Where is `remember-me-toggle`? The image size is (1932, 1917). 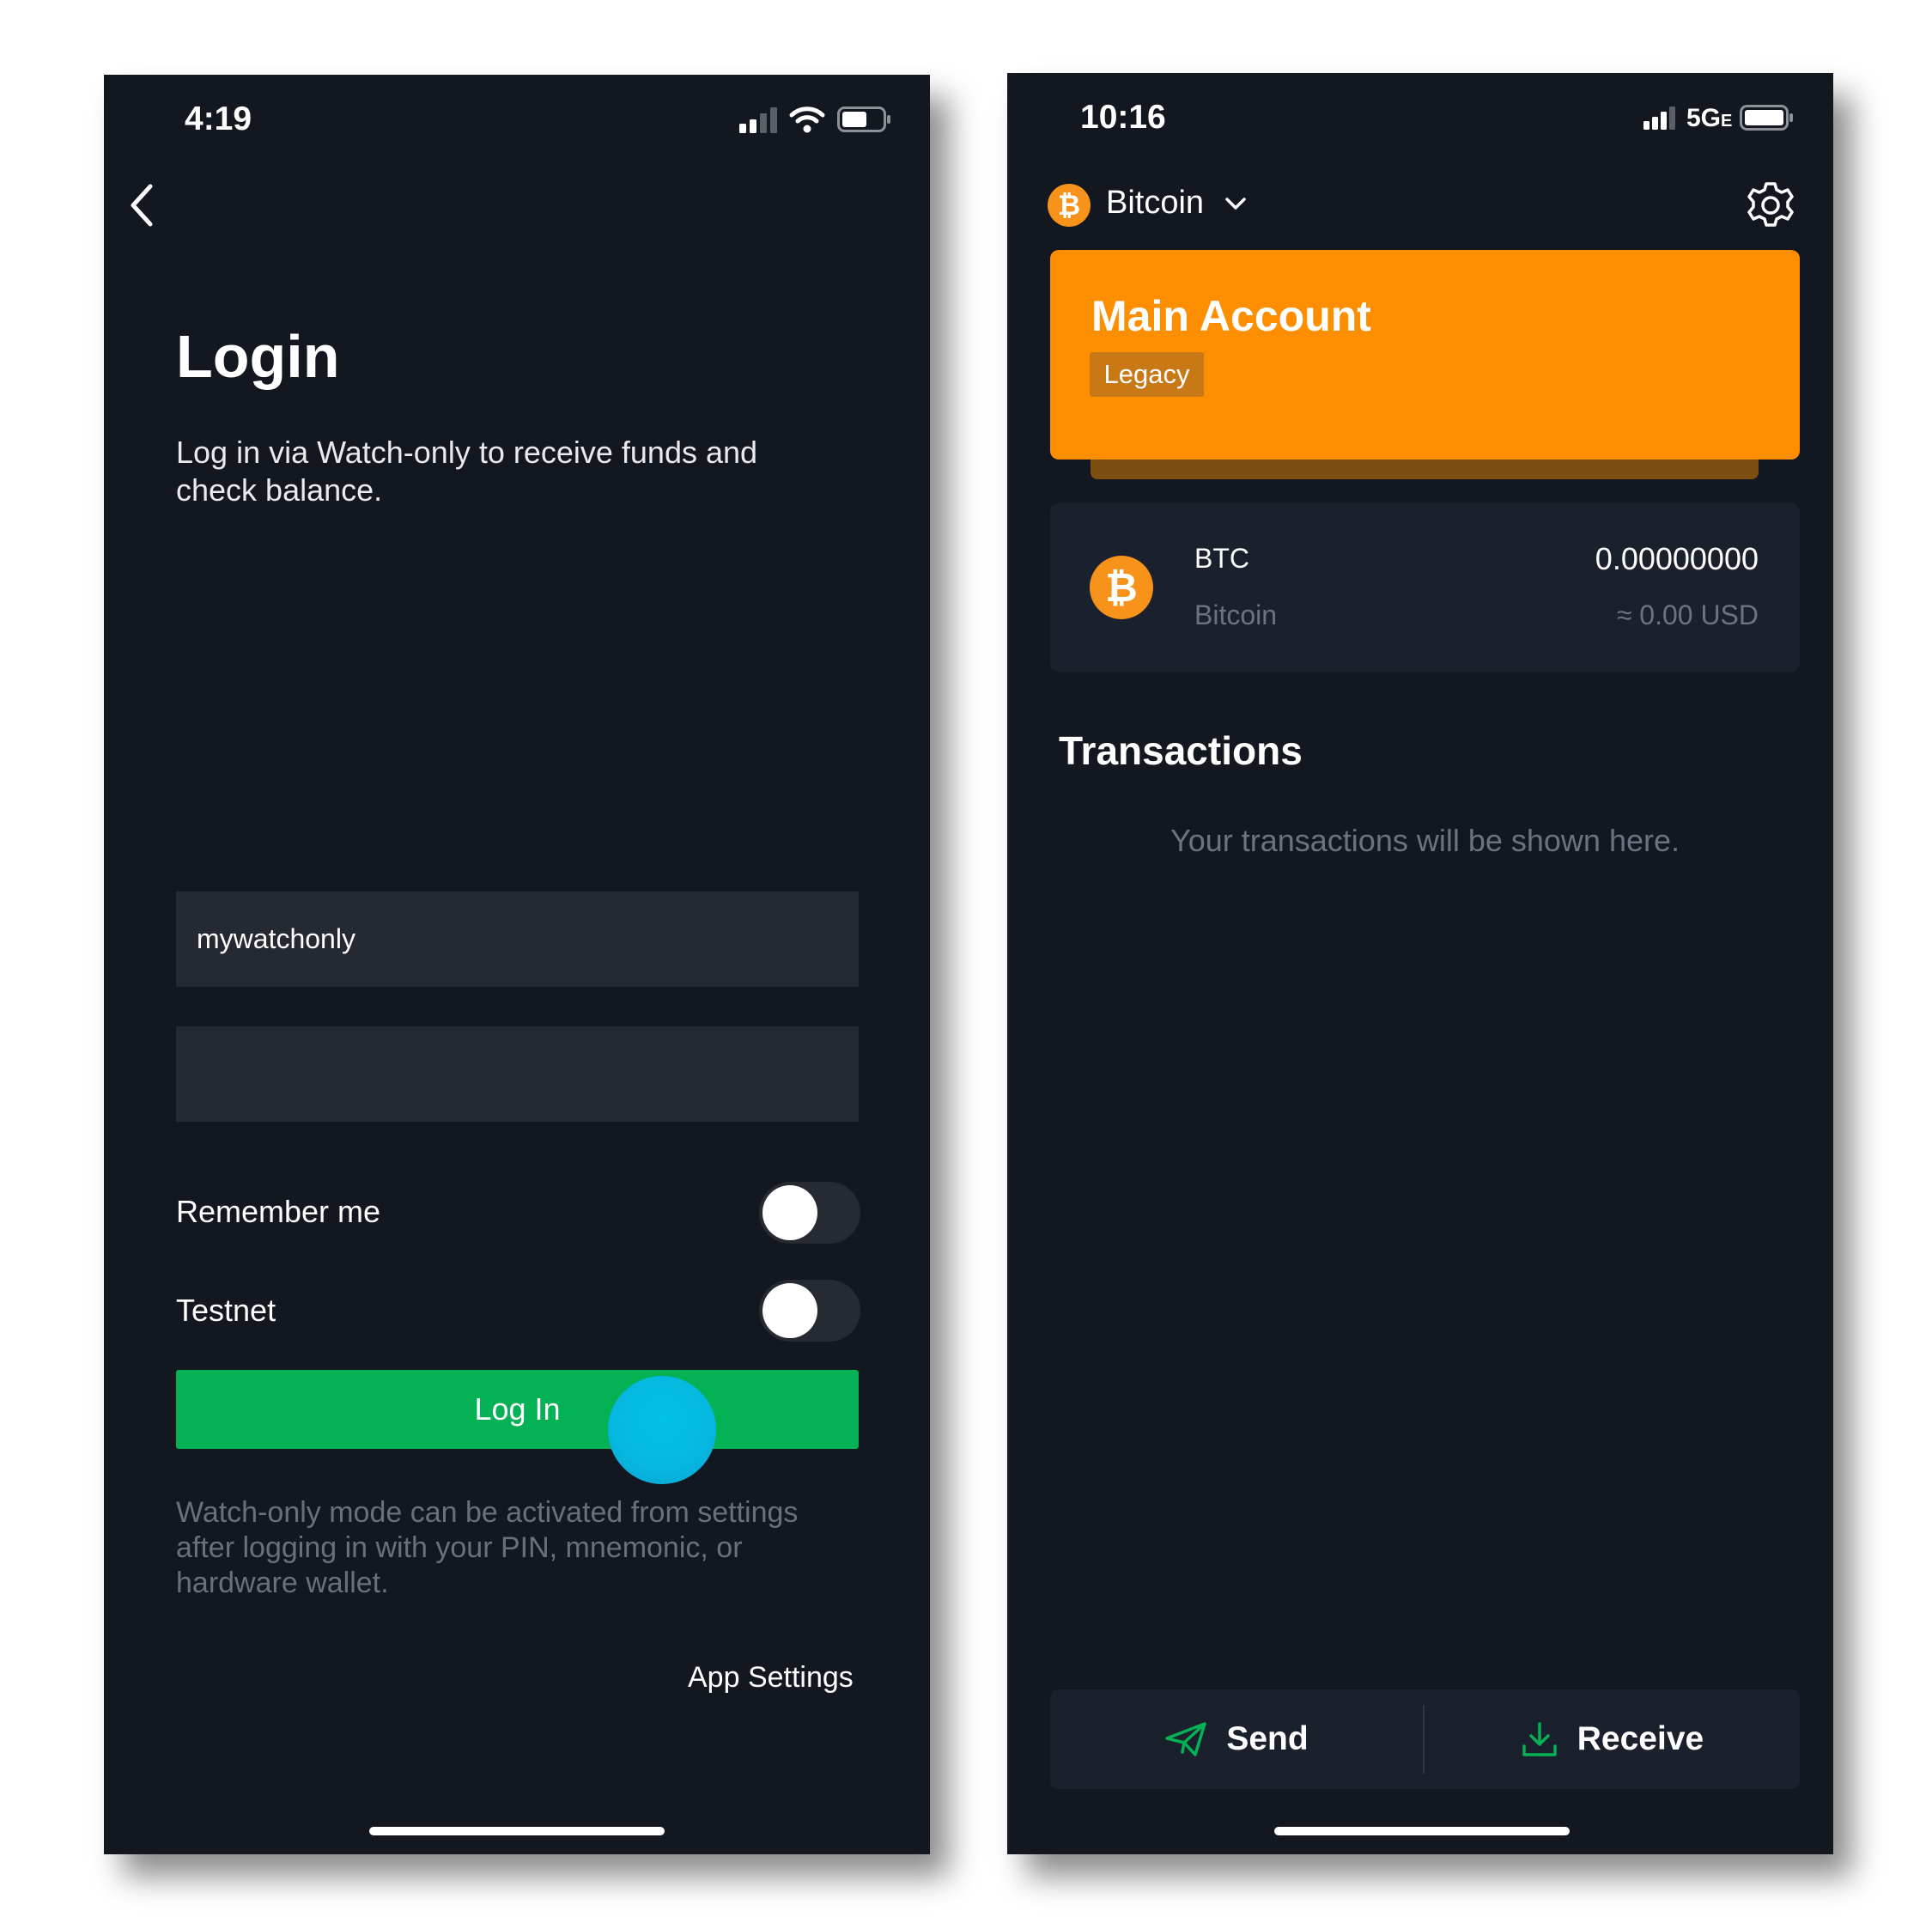
remember-me-toggle is located at coordinates (810, 1213).